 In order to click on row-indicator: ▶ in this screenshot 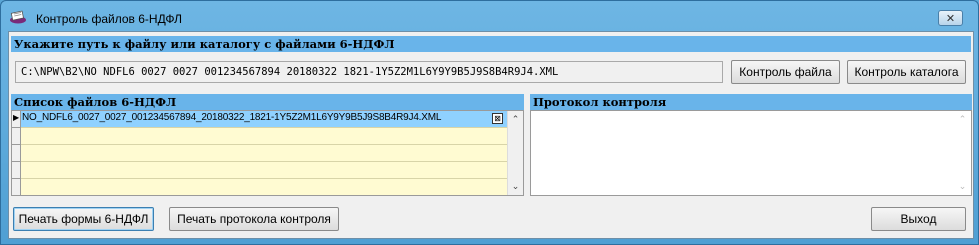, I will do `click(16, 119)`.